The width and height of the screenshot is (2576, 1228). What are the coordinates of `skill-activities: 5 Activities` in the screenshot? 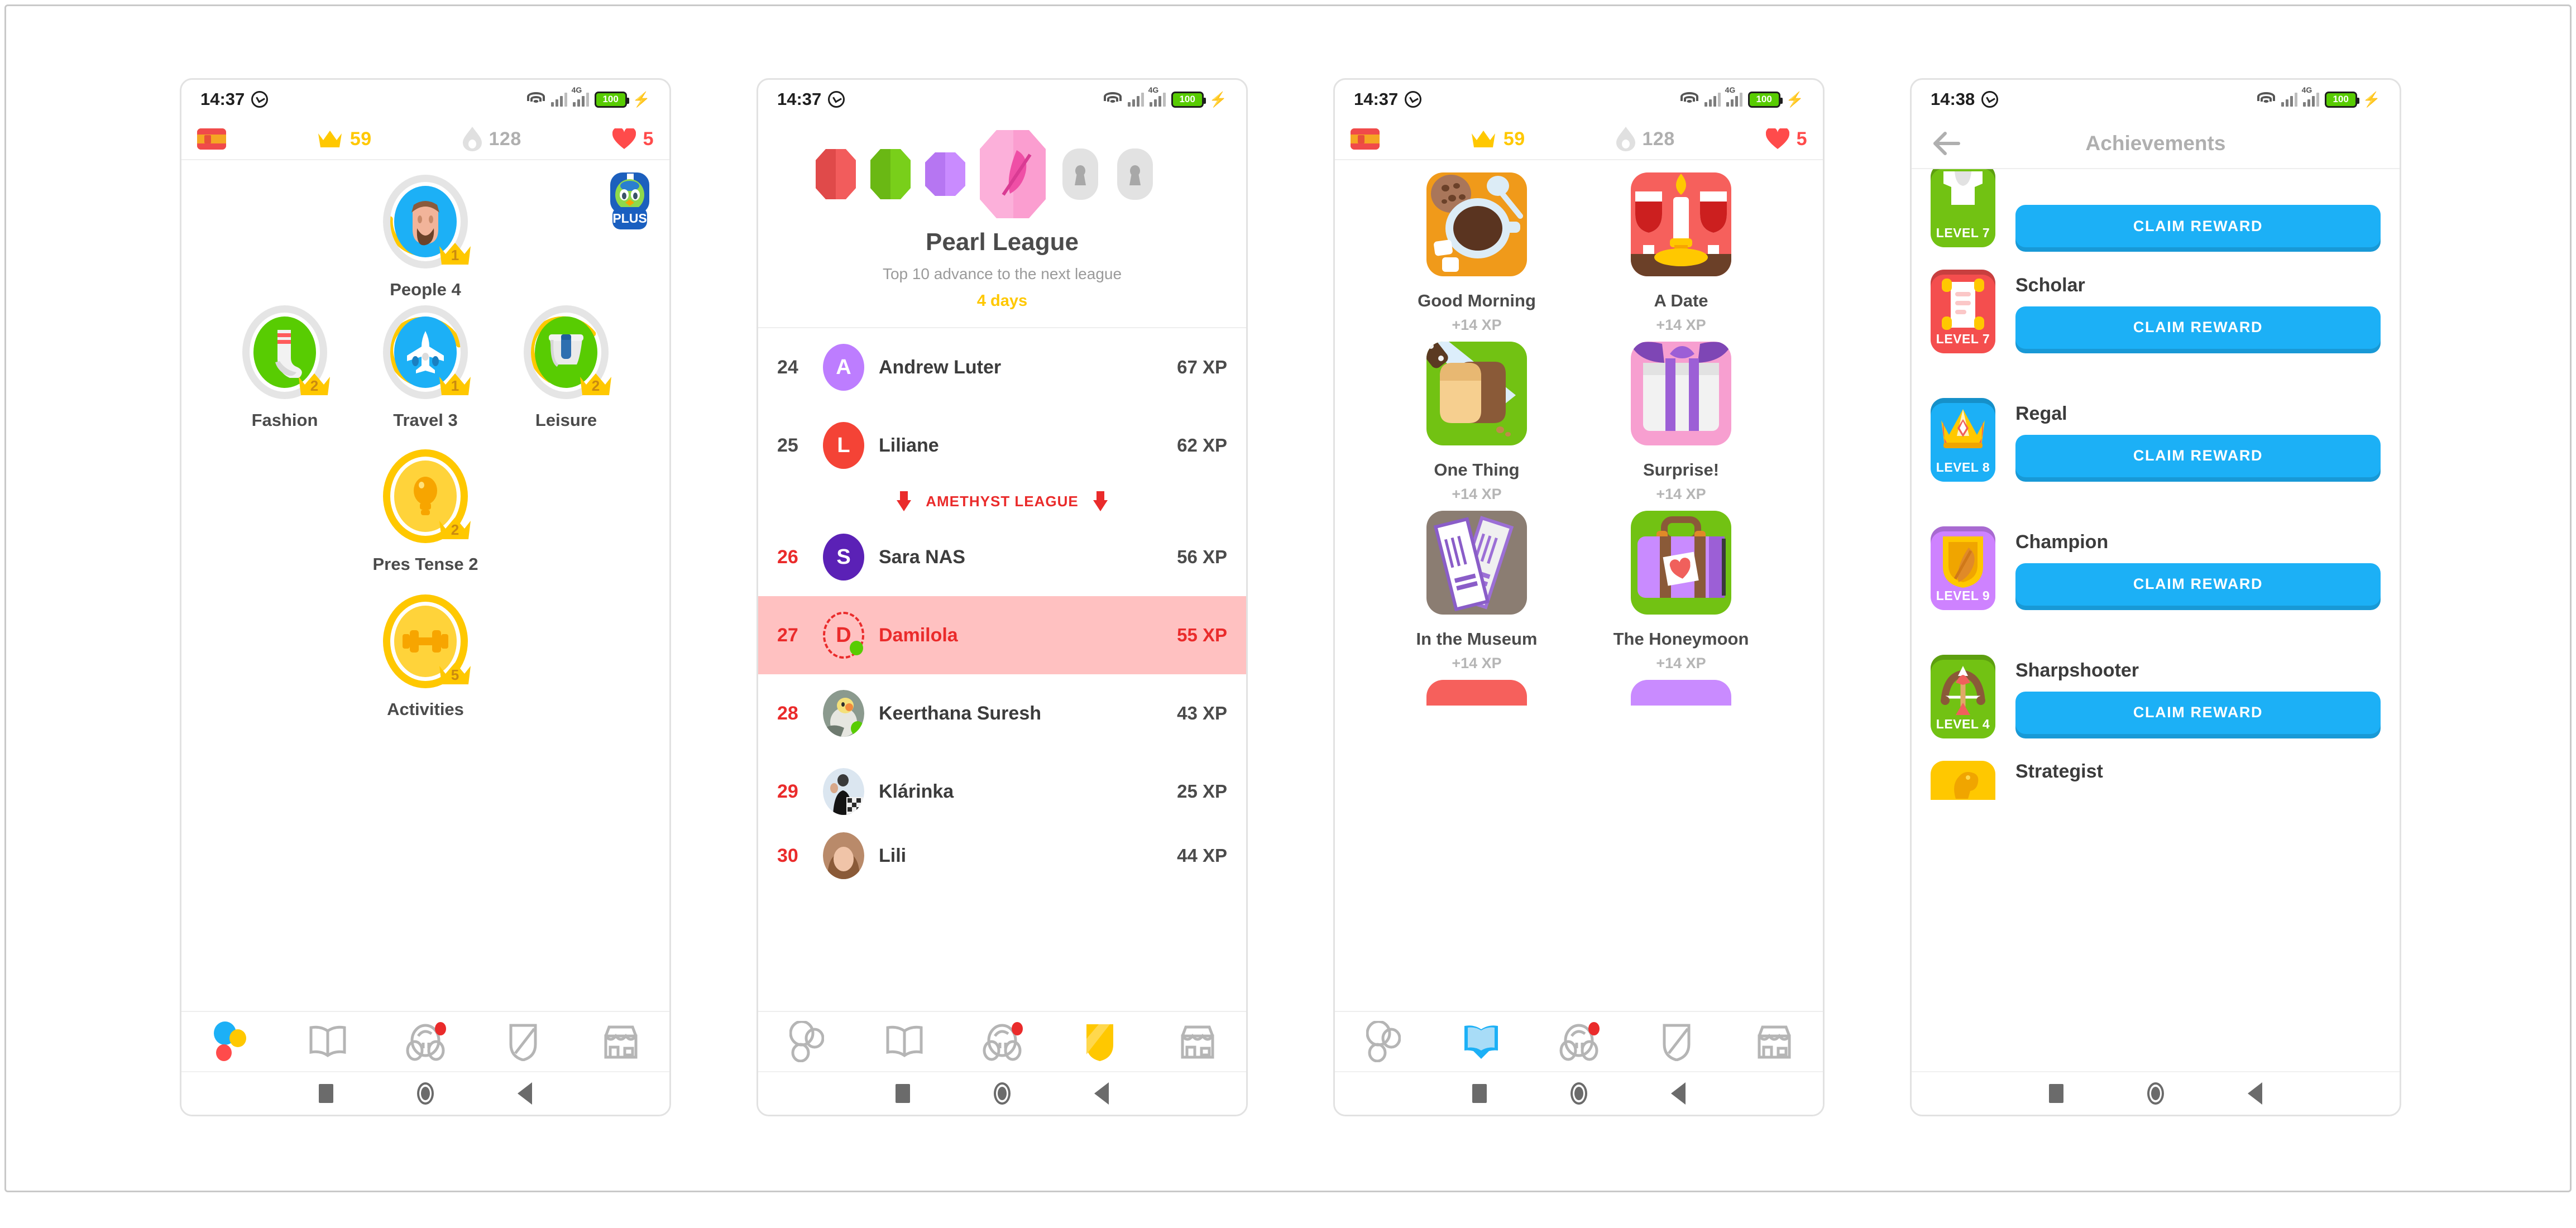 It's located at (425, 656).